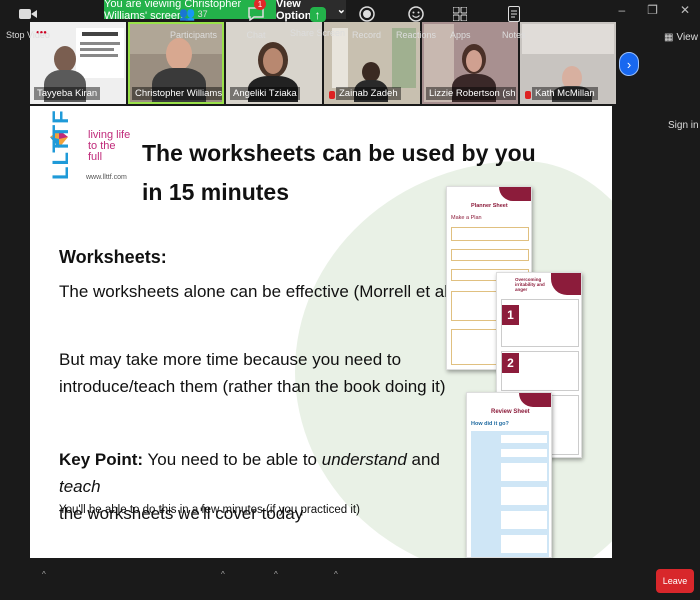 The width and height of the screenshot is (700, 600). I want to click on grid-icon: ▦, so click(669, 37).